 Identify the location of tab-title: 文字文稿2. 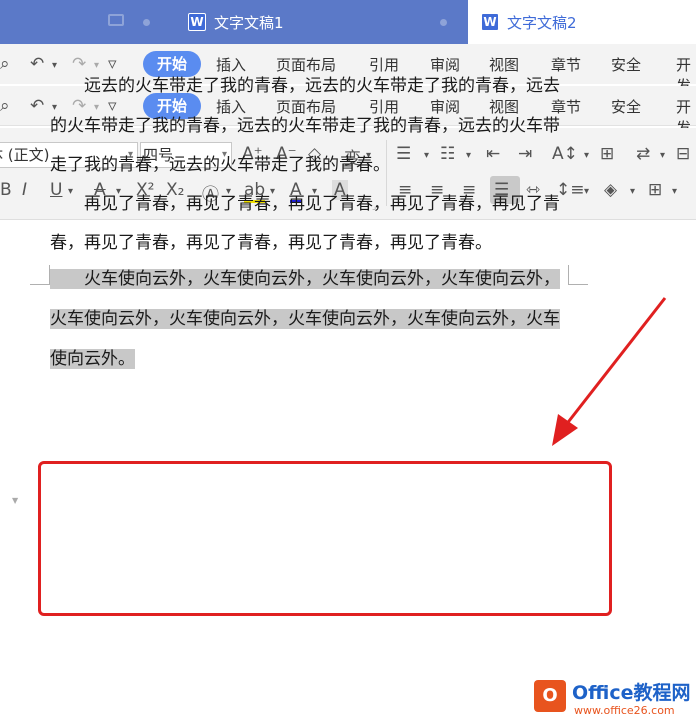
(542, 22).